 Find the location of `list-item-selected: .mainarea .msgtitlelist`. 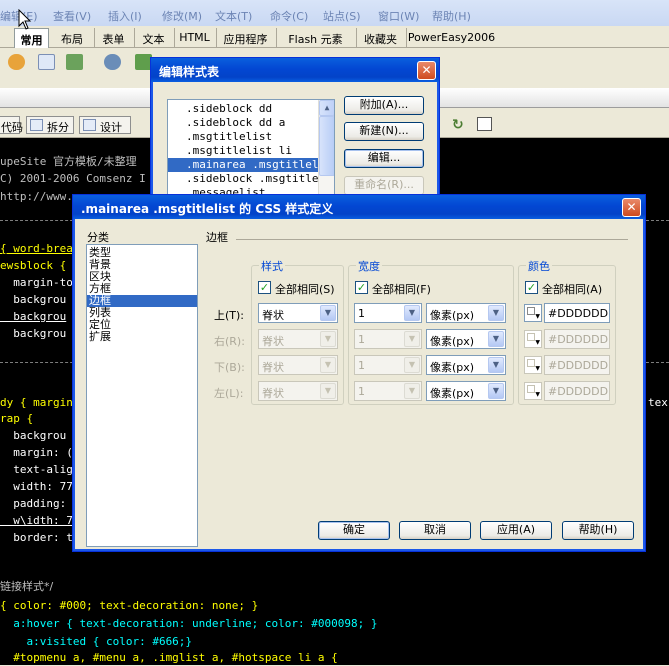

list-item-selected: .mainarea .msgtitlelist is located at coordinates (243, 165).